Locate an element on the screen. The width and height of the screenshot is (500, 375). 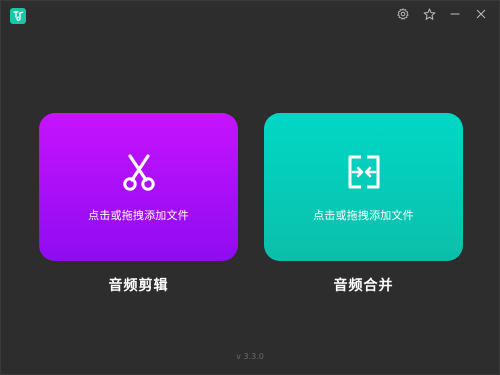
merge-icon is located at coordinates (364, 174).